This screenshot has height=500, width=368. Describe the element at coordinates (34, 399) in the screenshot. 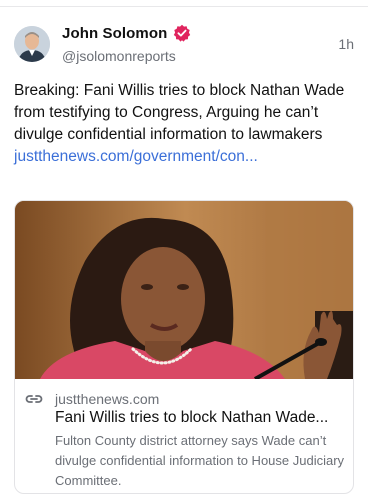

I see `link-icon` at that location.